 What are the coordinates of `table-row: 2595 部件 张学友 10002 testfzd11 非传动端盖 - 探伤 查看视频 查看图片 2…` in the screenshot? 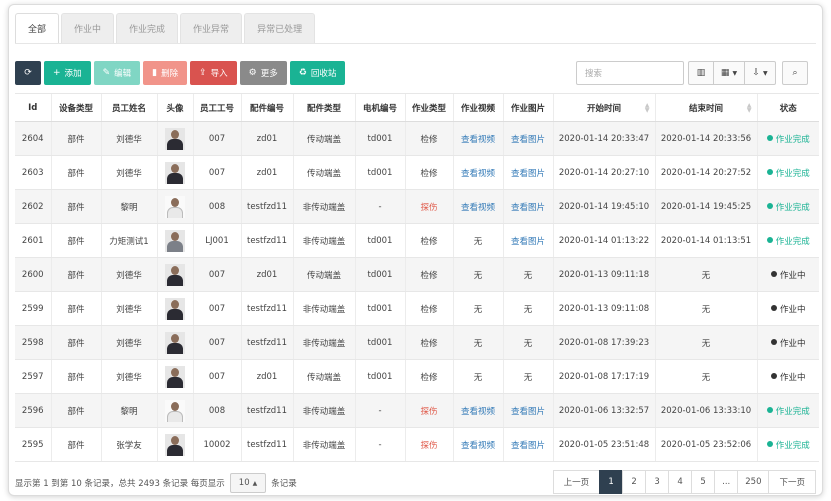 It's located at (417, 444).